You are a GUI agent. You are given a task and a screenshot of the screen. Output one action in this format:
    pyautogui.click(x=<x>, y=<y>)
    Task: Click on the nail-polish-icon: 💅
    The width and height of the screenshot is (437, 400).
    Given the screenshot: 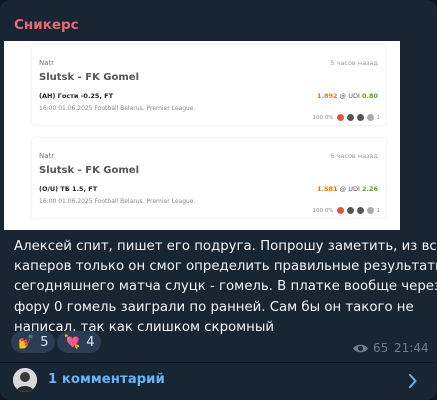 What is the action you would take?
    pyautogui.click(x=26, y=342)
    